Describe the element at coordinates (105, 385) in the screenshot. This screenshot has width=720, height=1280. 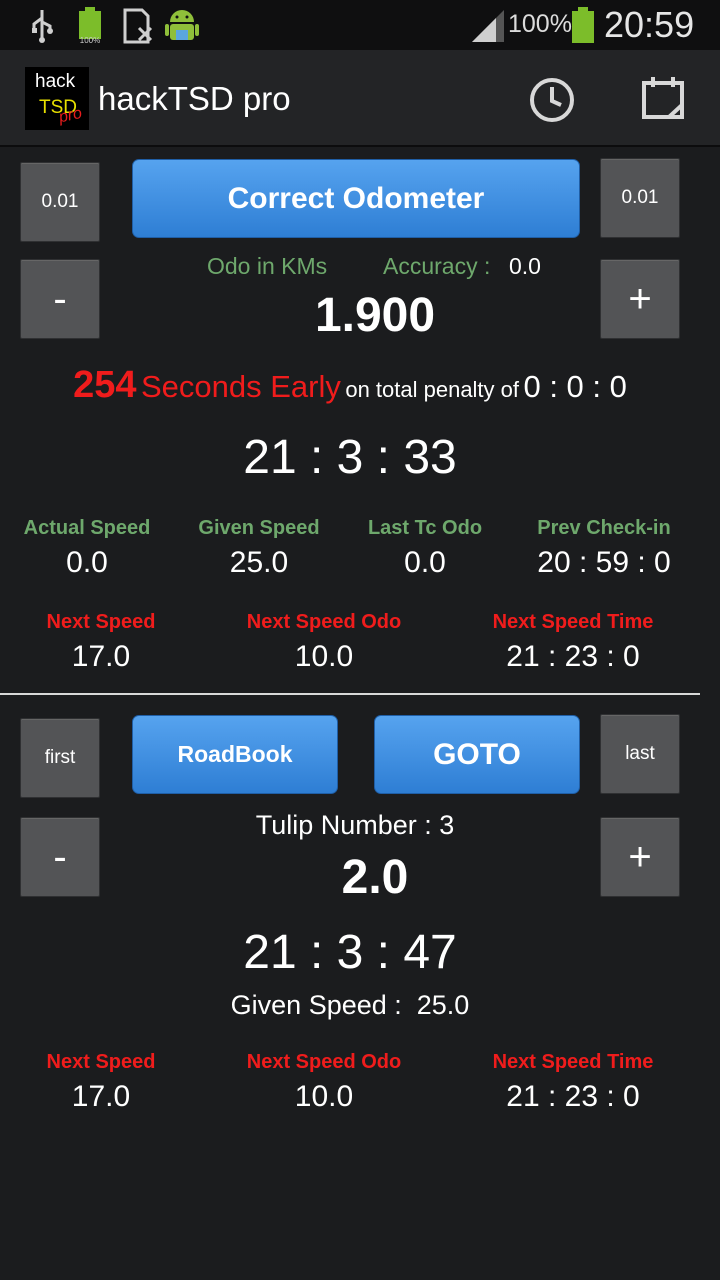
I see `seconds-value: 254` at that location.